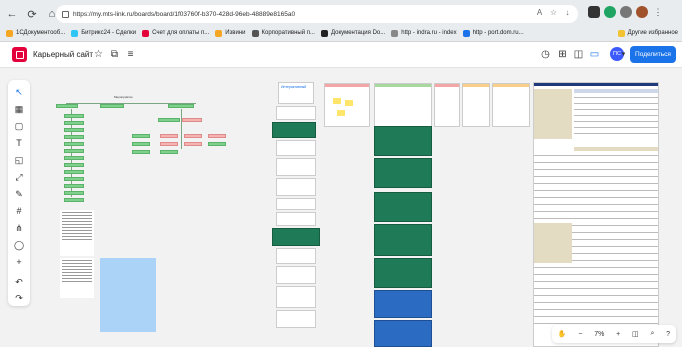 Image resolution: width=682 pixels, height=347 pixels. I want to click on connector-icon: ⤢, so click(19, 177).